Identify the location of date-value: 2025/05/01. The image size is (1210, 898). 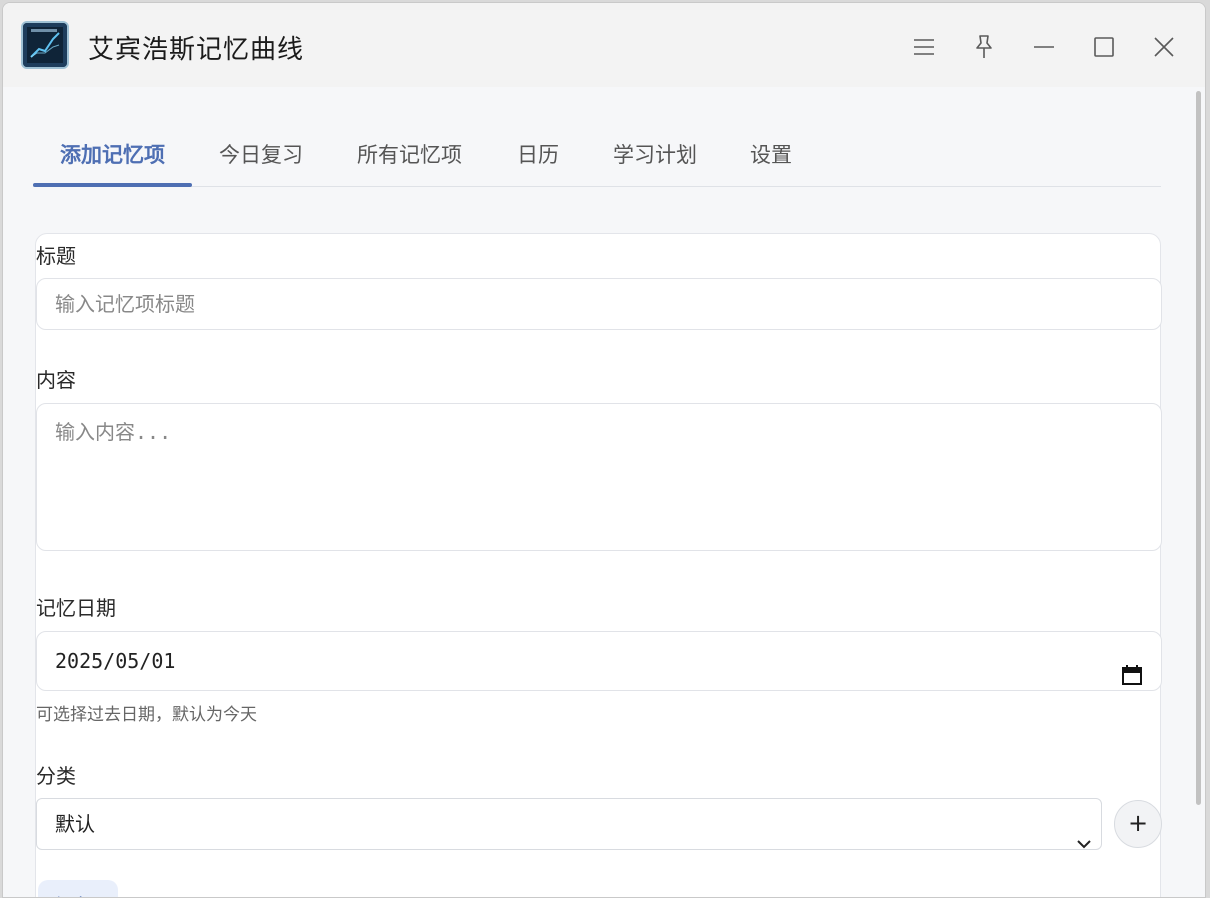
(115, 661).